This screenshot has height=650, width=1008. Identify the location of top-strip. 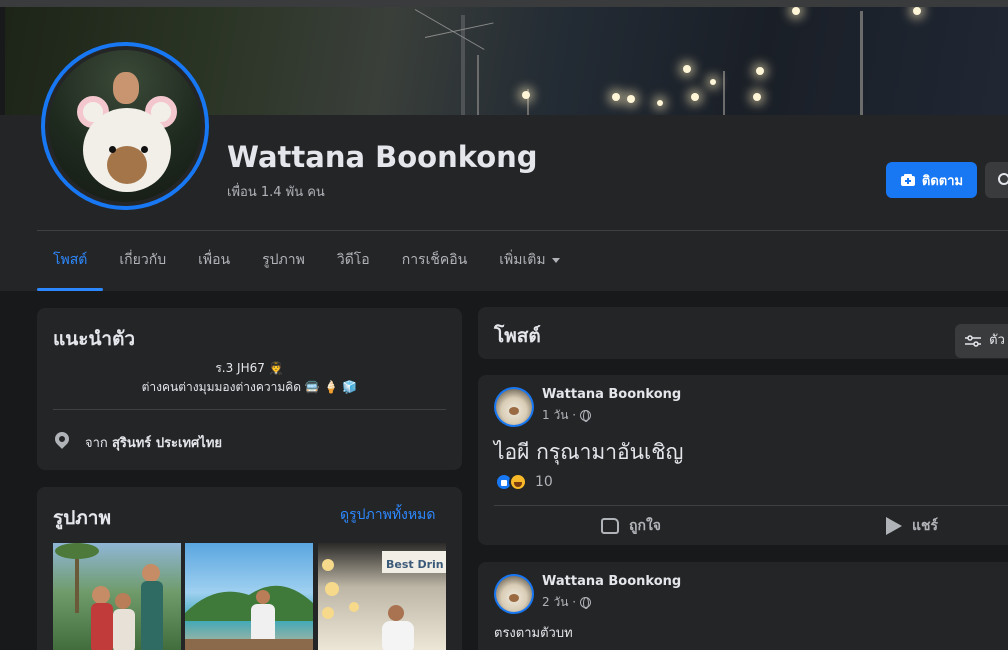
(504, 3).